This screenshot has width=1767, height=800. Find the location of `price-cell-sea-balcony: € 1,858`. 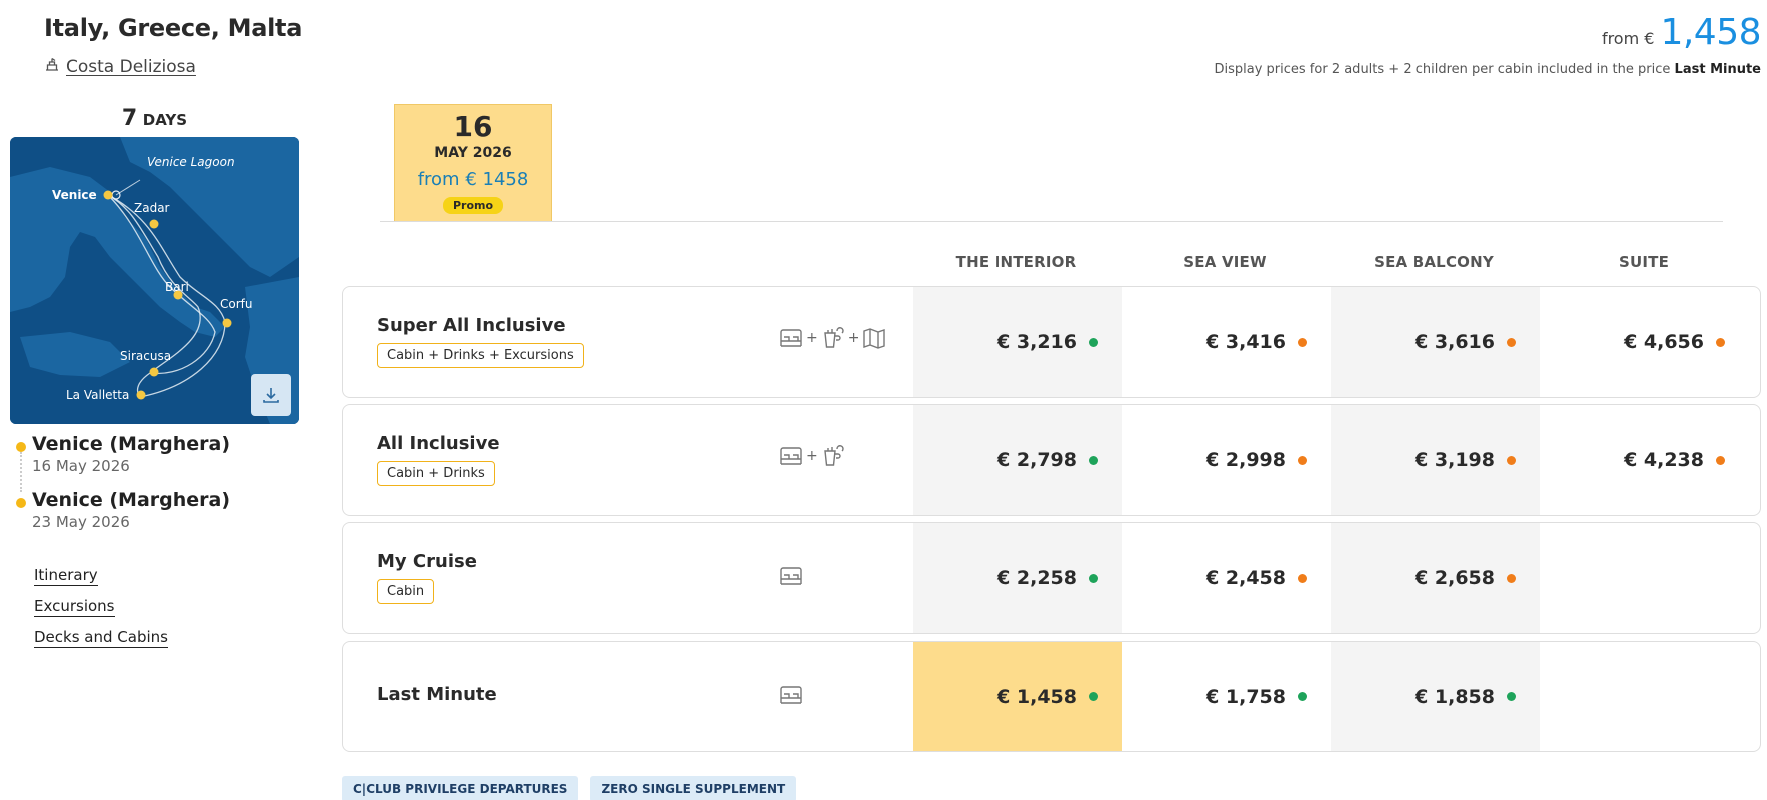

price-cell-sea-balcony: € 1,858 is located at coordinates (1435, 696).